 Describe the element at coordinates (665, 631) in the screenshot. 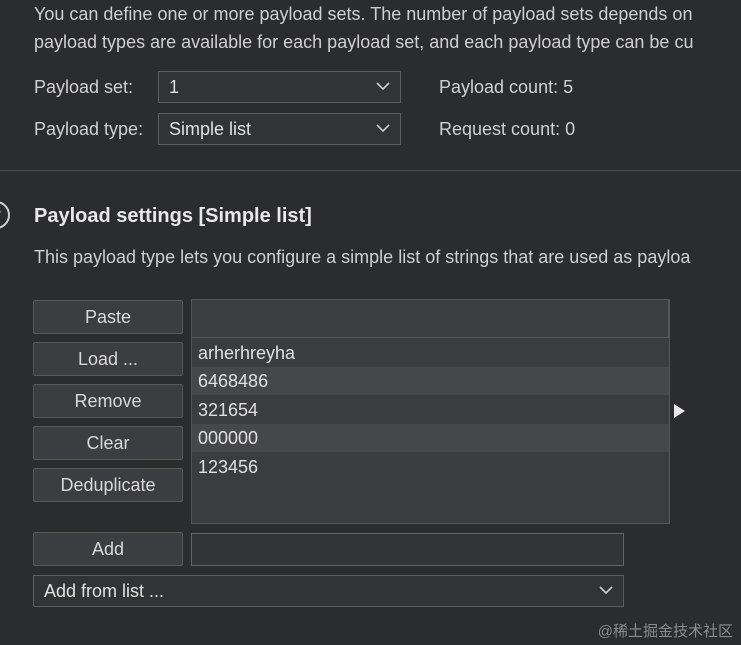

I see `watermark: @稀土掘金技术社区` at that location.